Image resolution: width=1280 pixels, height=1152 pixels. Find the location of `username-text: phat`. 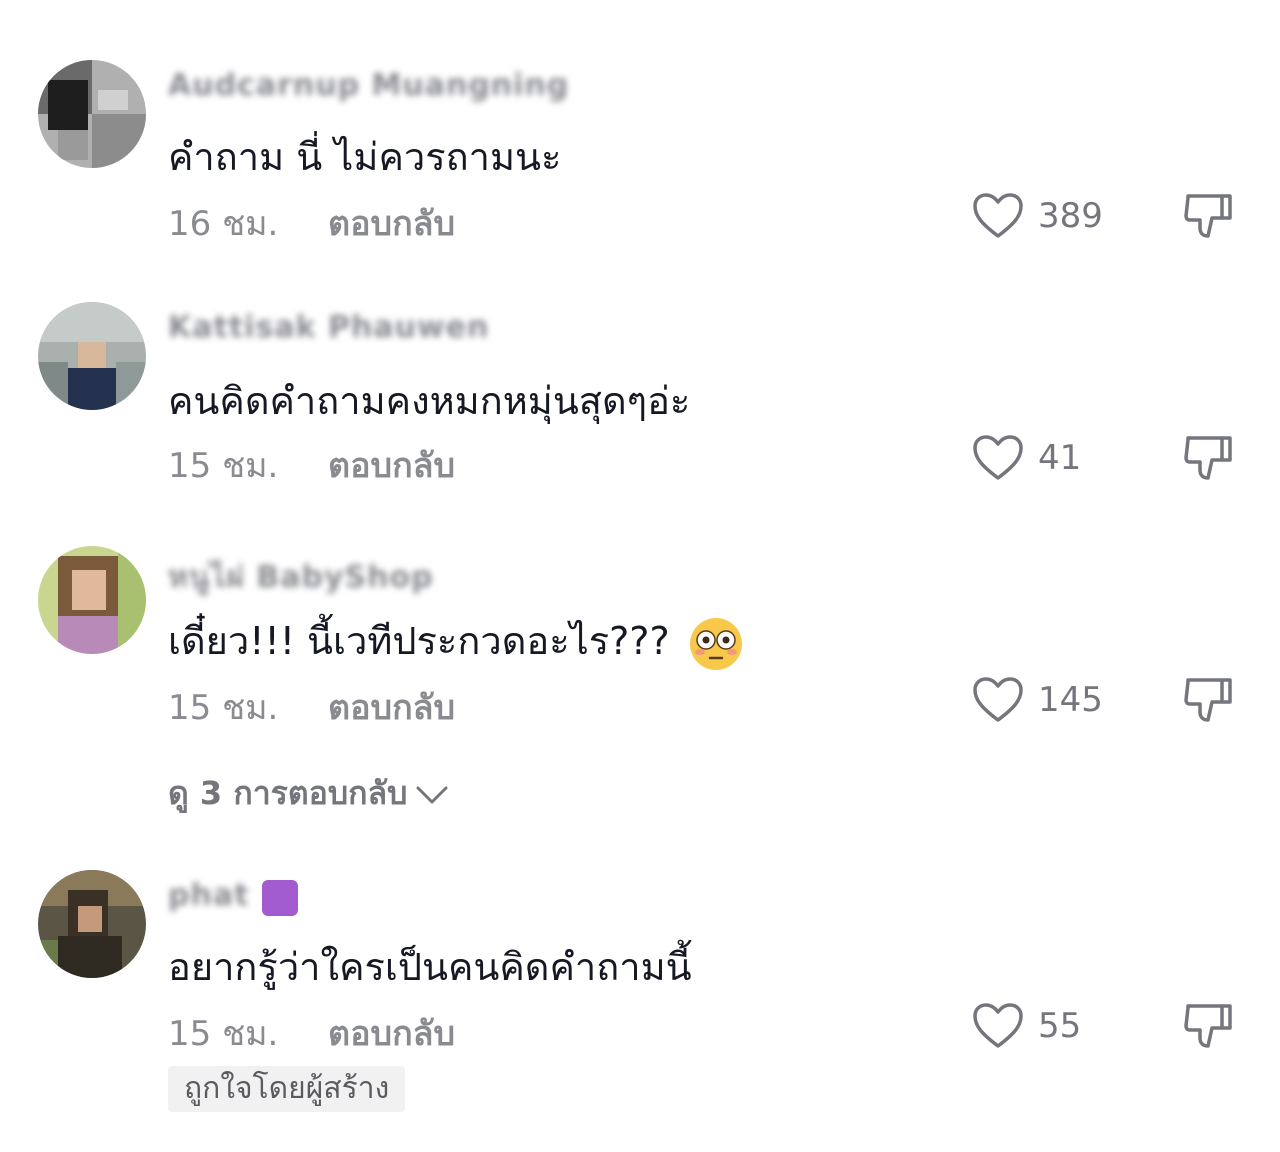

username-text: phat is located at coordinates (209, 895).